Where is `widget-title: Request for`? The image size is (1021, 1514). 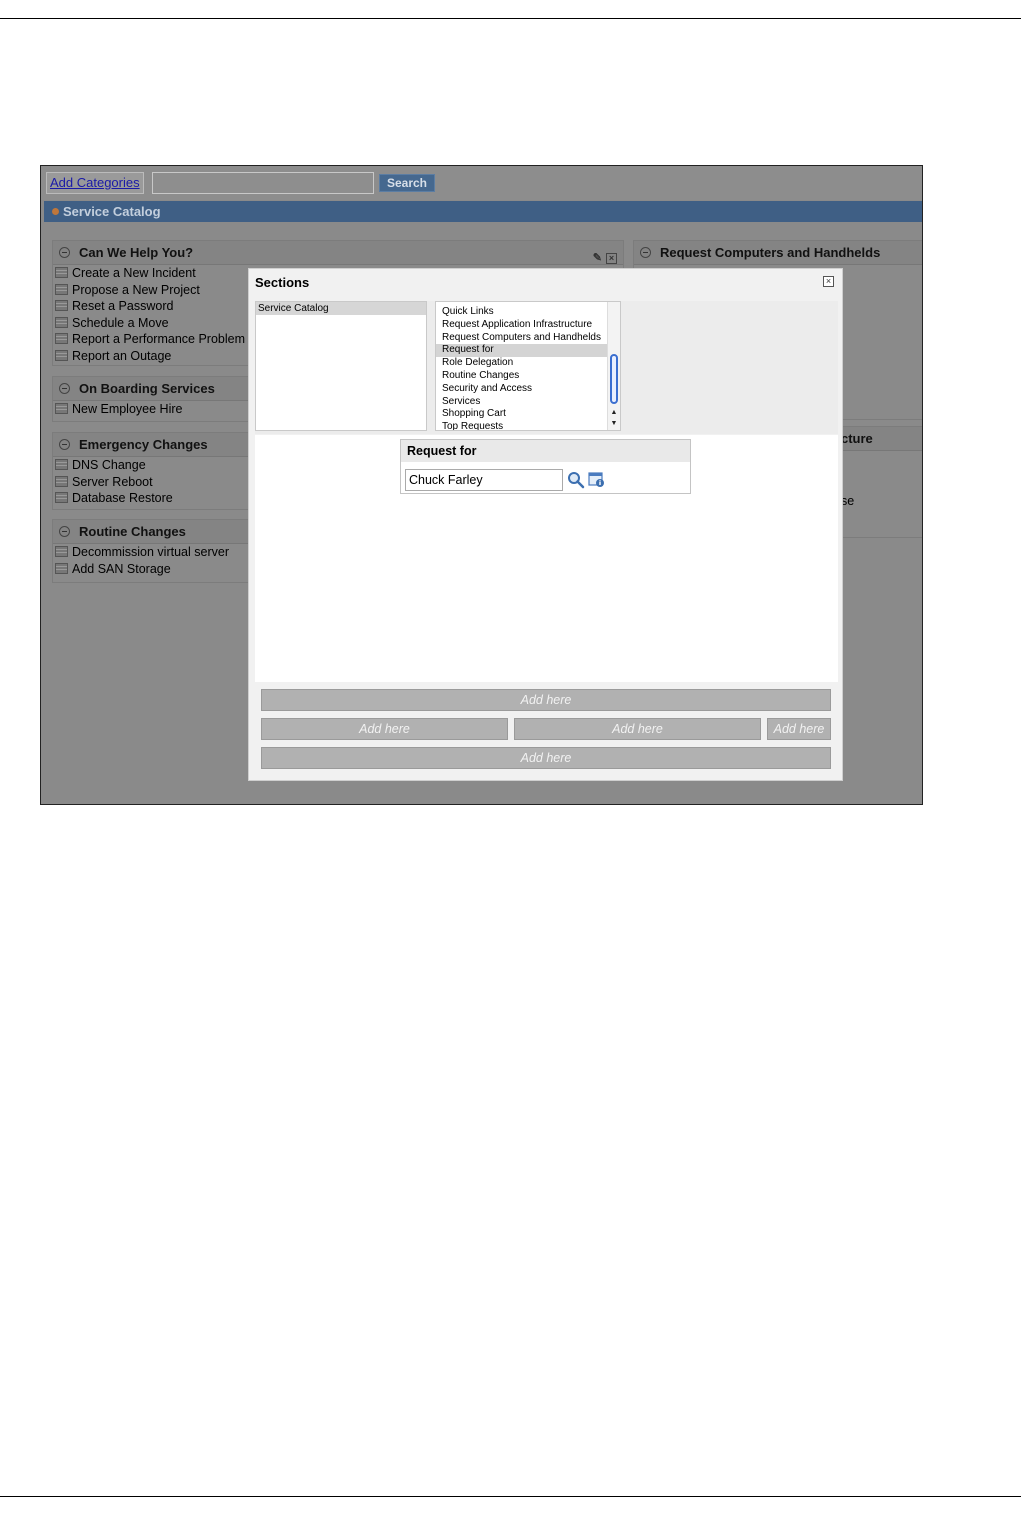 widget-title: Request for is located at coordinates (545, 451).